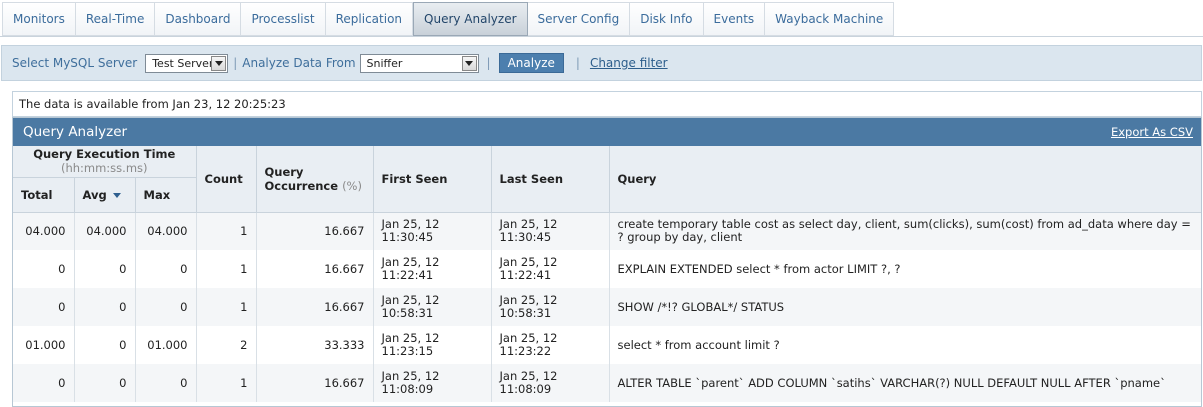  I want to click on header-execution-time-label: Query Execution Time, so click(104, 154).